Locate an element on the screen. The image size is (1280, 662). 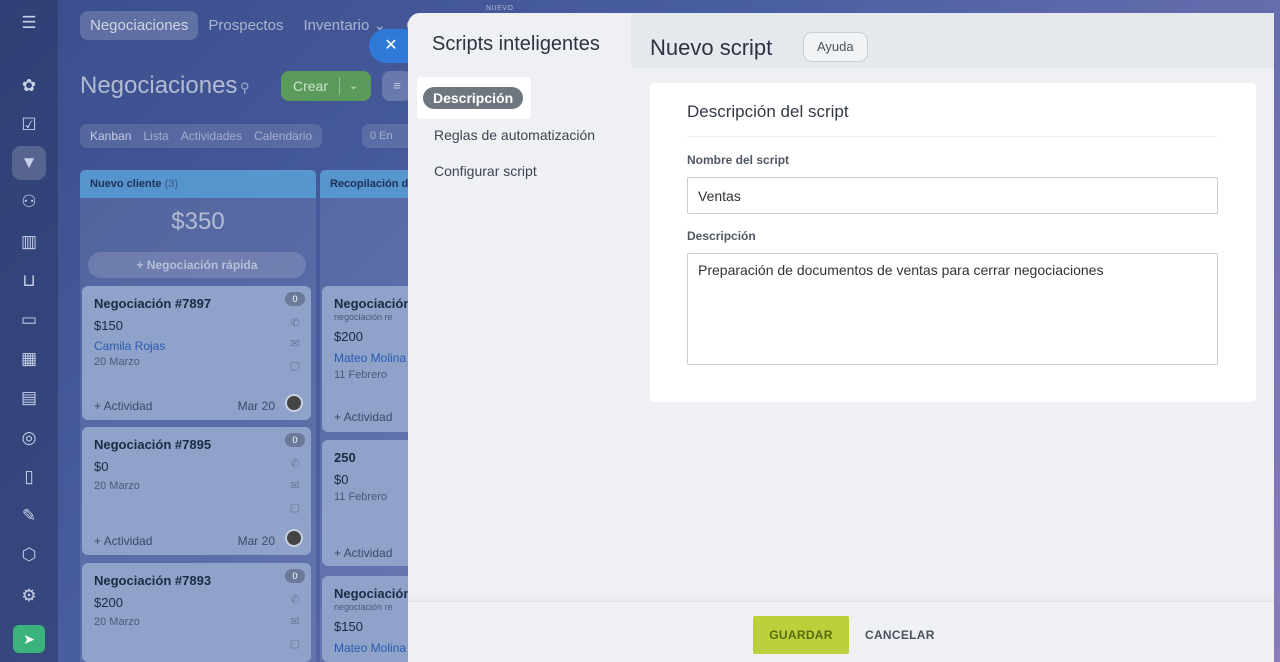
view-lista: Lista is located at coordinates (155, 136).